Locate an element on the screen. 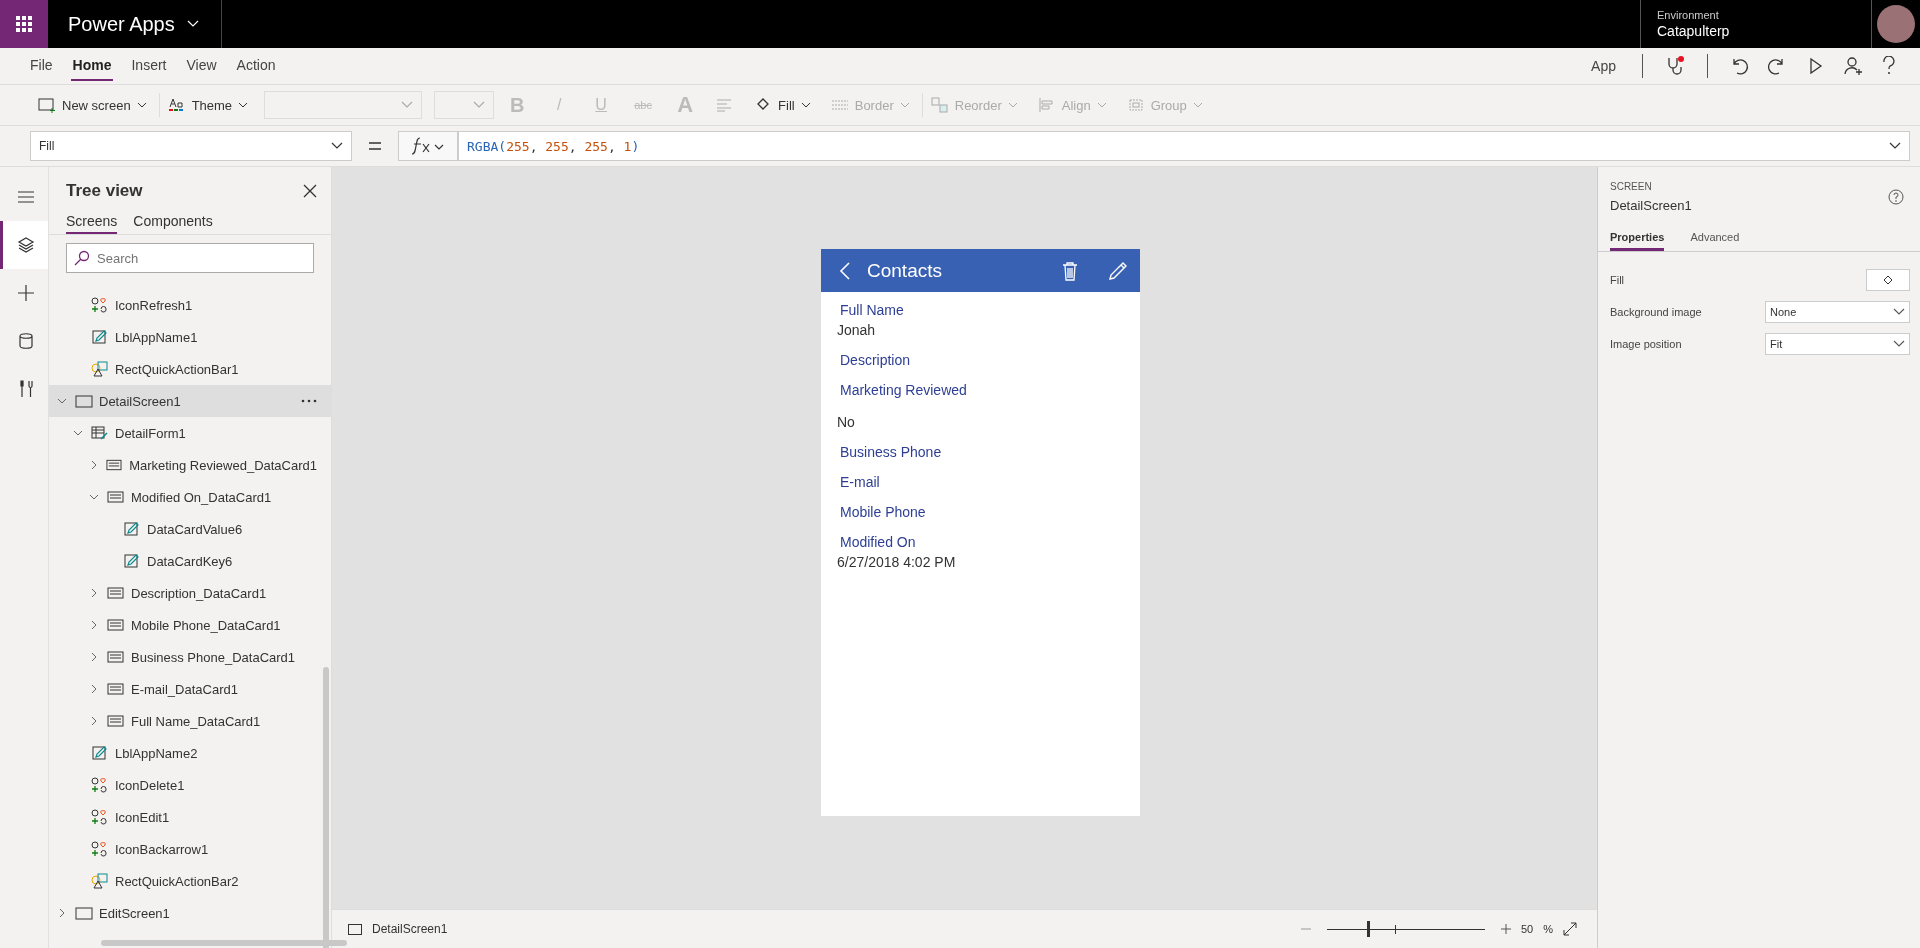  trash-icon is located at coordinates (1070, 270).